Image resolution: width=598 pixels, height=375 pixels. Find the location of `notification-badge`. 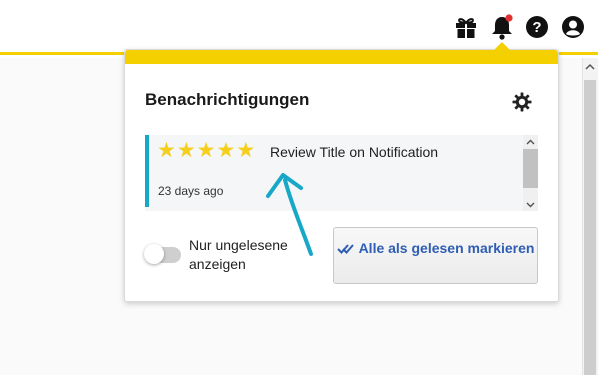

notification-badge is located at coordinates (509, 18).